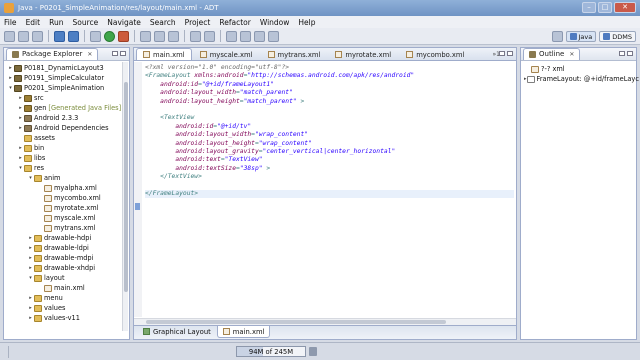 This screenshot has width=640, height=360. Describe the element at coordinates (66, 88) in the screenshot. I see `tree-item: ▾ P0201_SimpleAnimation` at that location.